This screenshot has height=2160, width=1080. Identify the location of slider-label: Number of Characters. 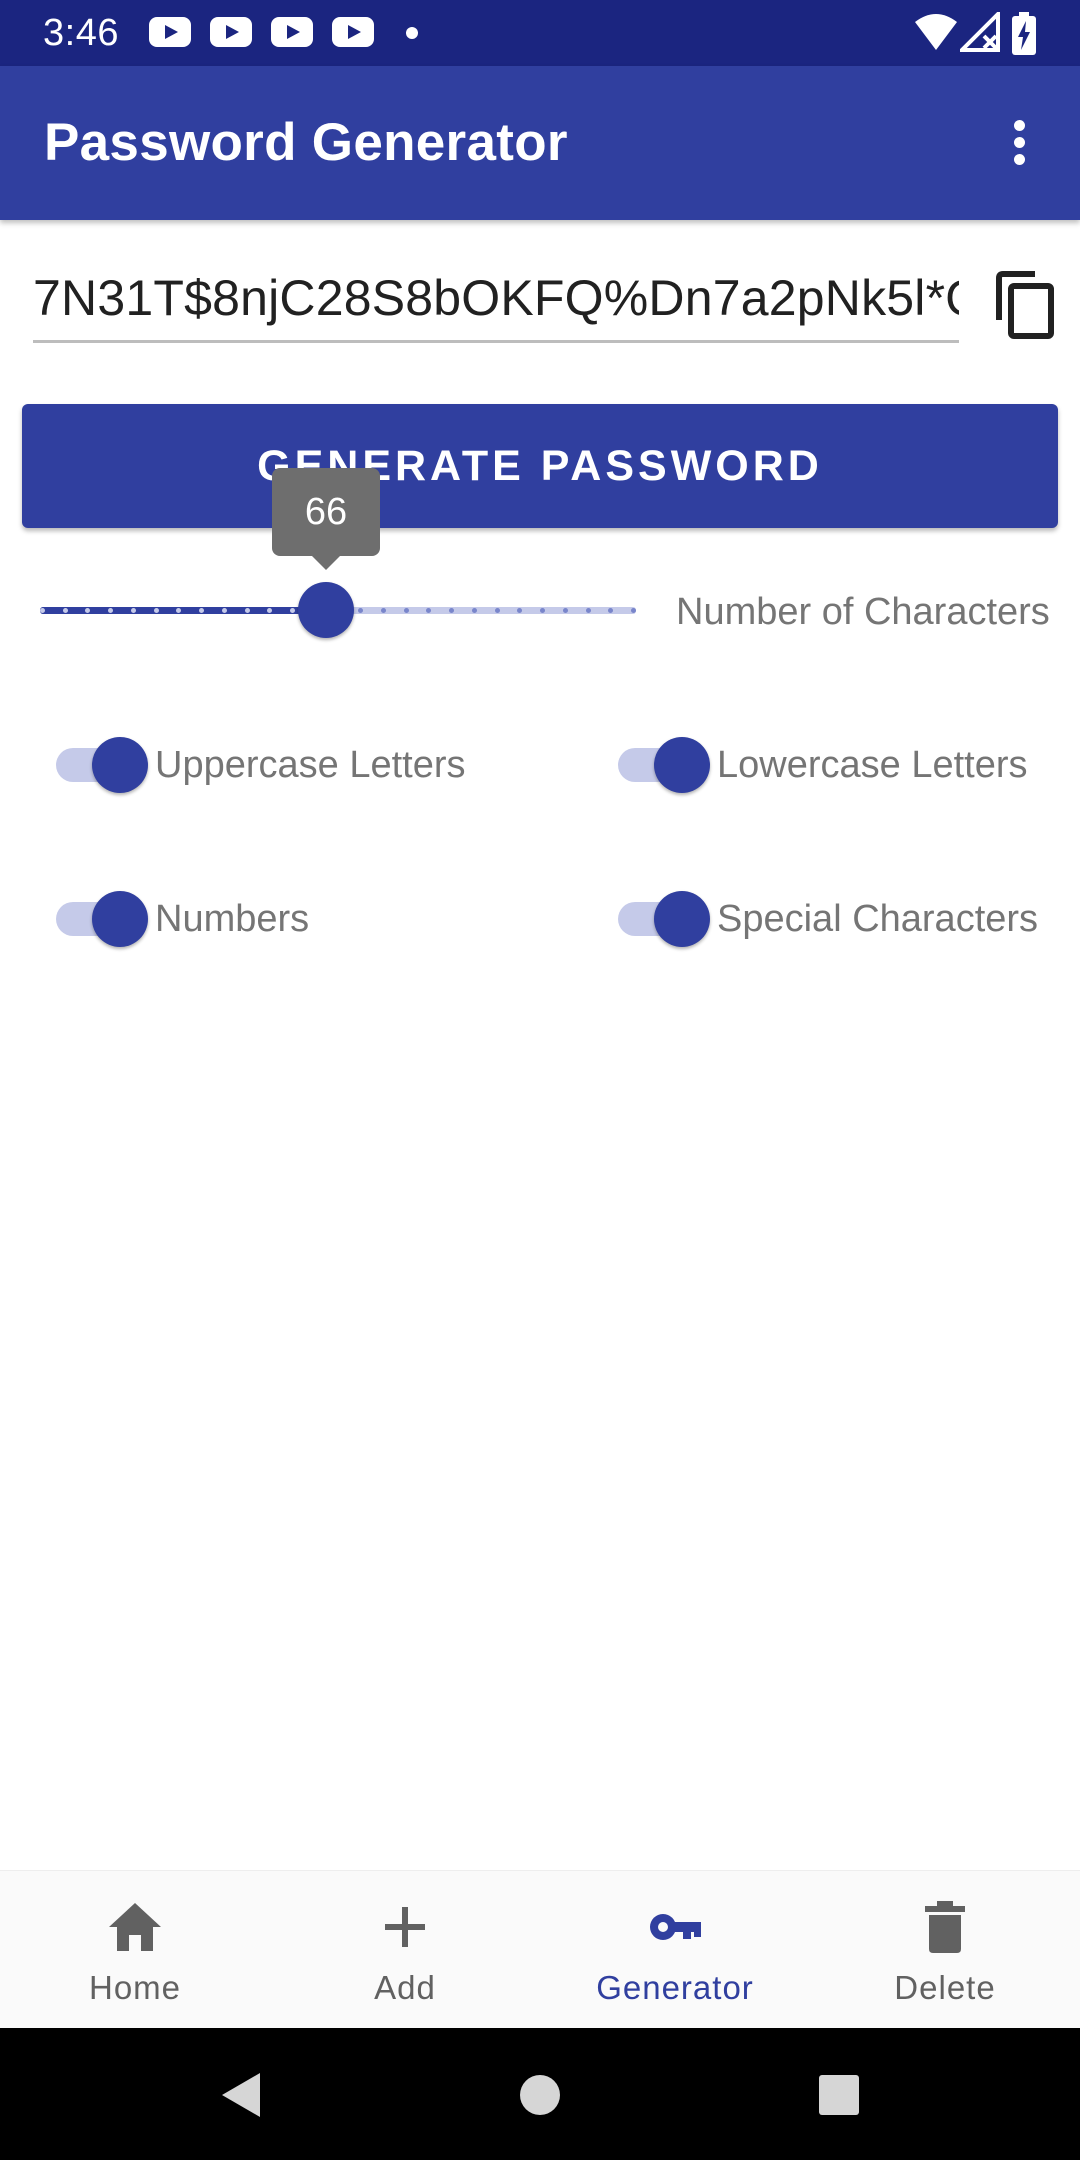
(863, 612).